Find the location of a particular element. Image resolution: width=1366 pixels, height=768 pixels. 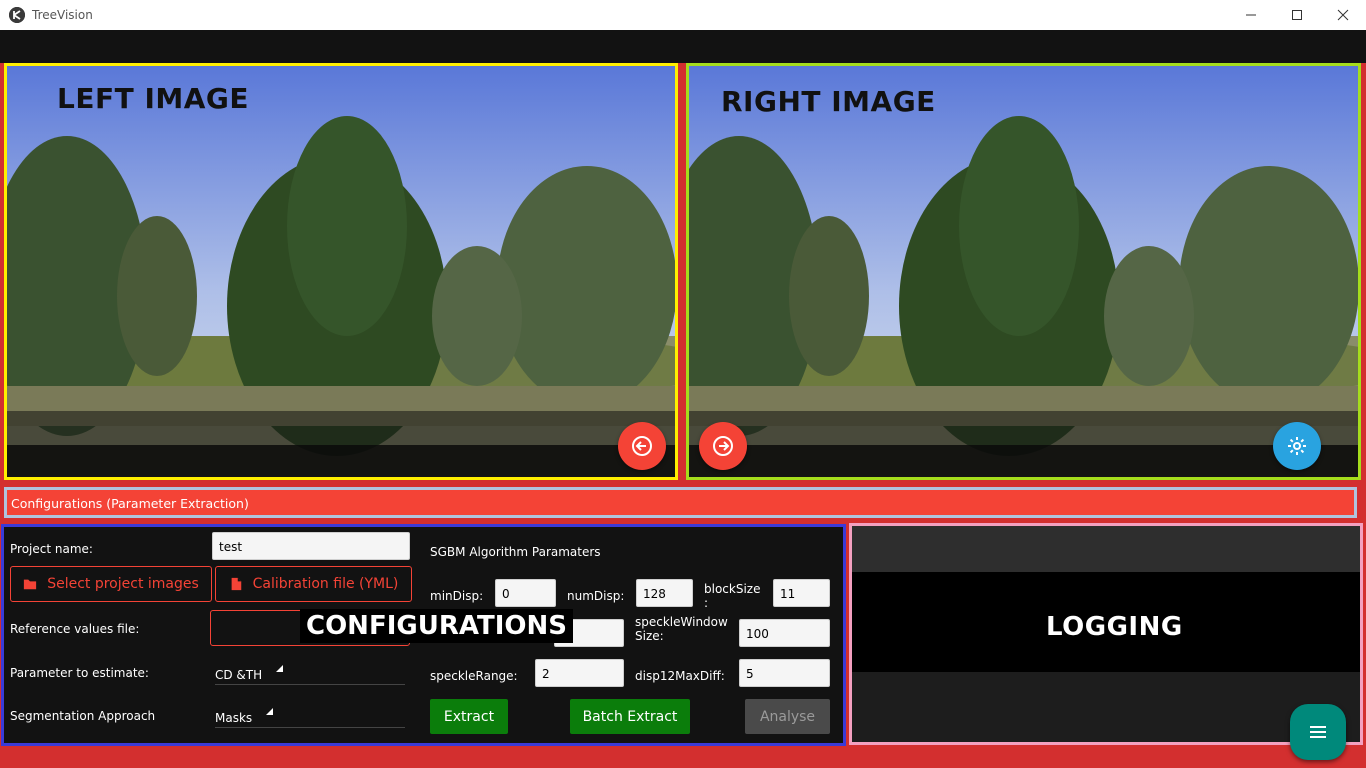

menu-button is located at coordinates (1318, 732).